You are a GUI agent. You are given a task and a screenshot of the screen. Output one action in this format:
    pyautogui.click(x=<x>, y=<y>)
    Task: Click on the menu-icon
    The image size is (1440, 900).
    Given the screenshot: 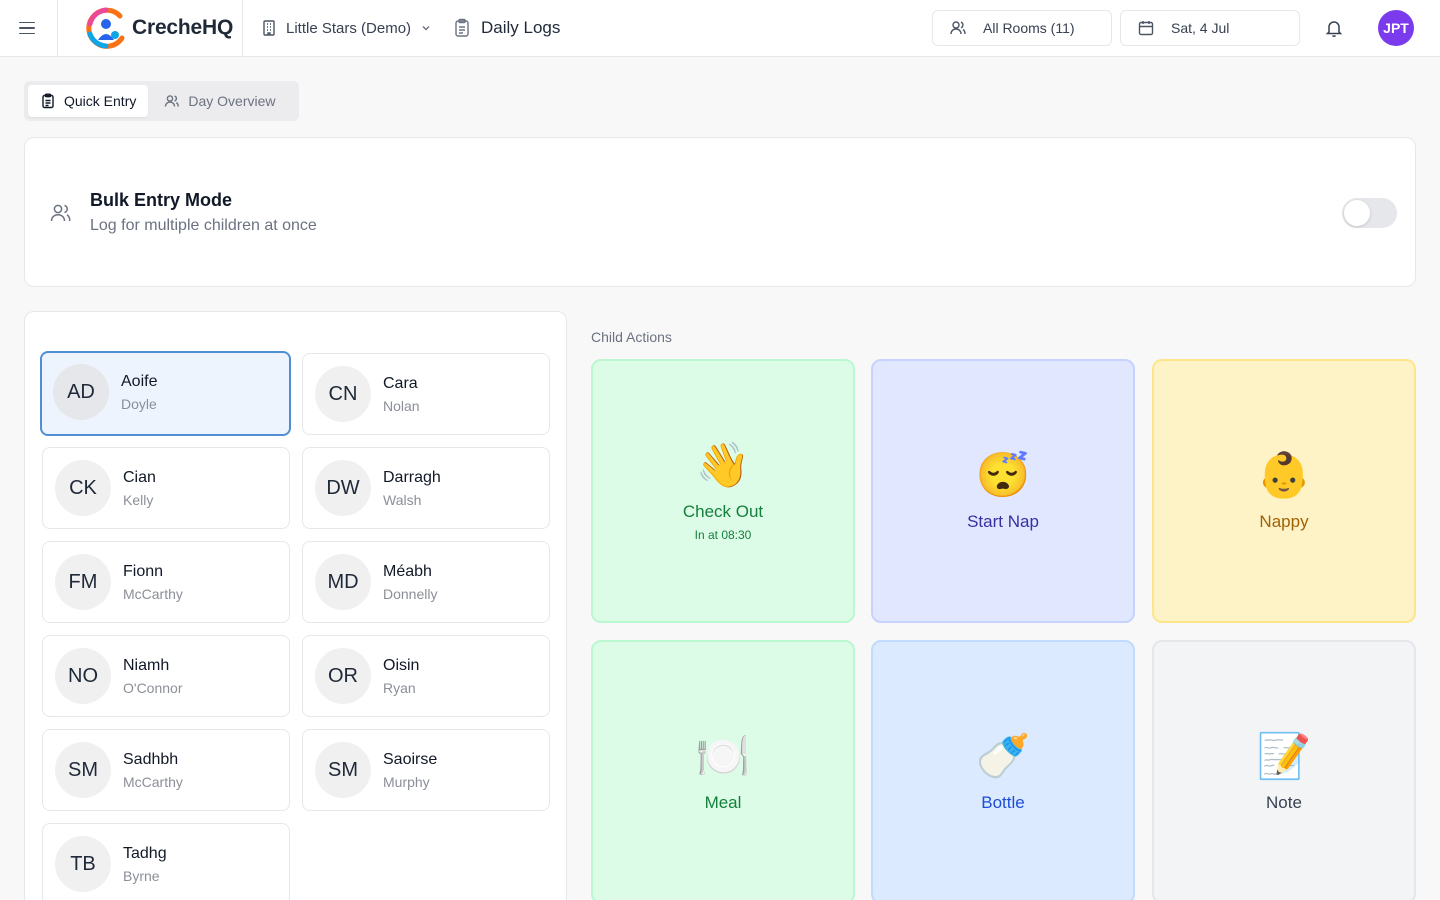 What is the action you would take?
    pyautogui.click(x=27, y=28)
    